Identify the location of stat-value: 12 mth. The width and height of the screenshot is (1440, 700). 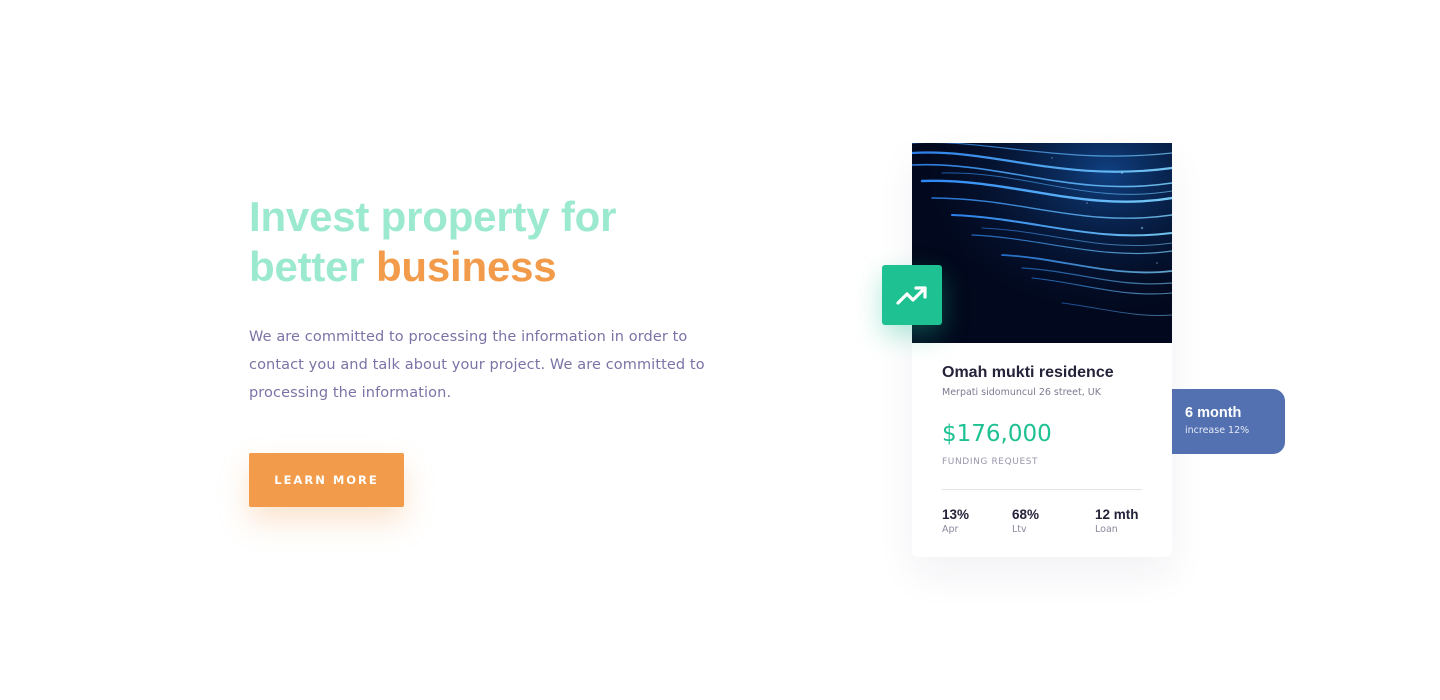
(1117, 514).